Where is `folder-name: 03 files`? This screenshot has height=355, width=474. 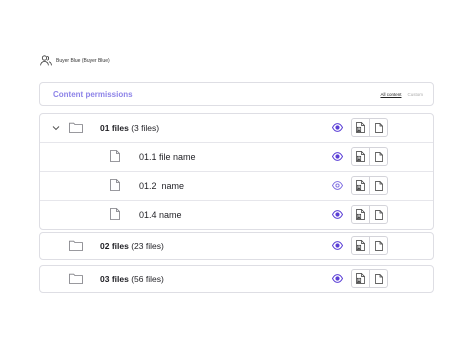 folder-name: 03 files is located at coordinates (114, 279).